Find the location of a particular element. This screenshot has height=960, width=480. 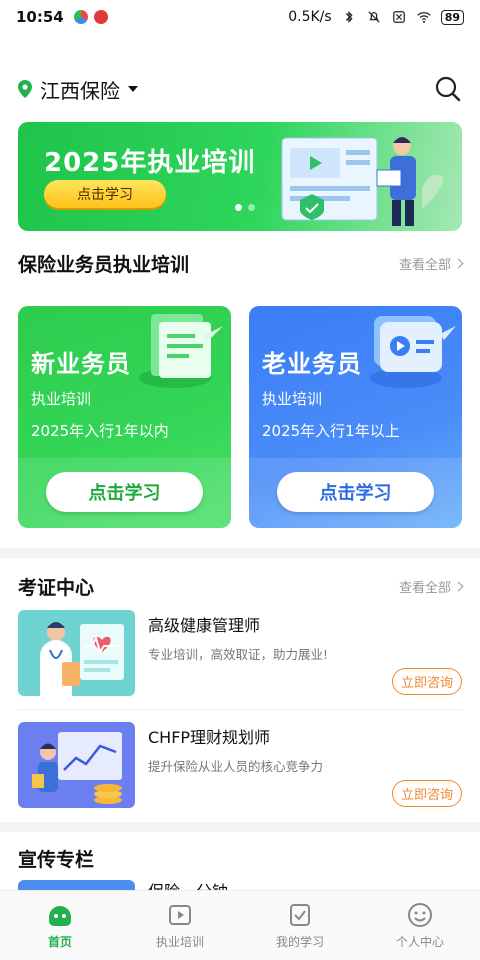

battery-indicator: 89 is located at coordinates (452, 17).